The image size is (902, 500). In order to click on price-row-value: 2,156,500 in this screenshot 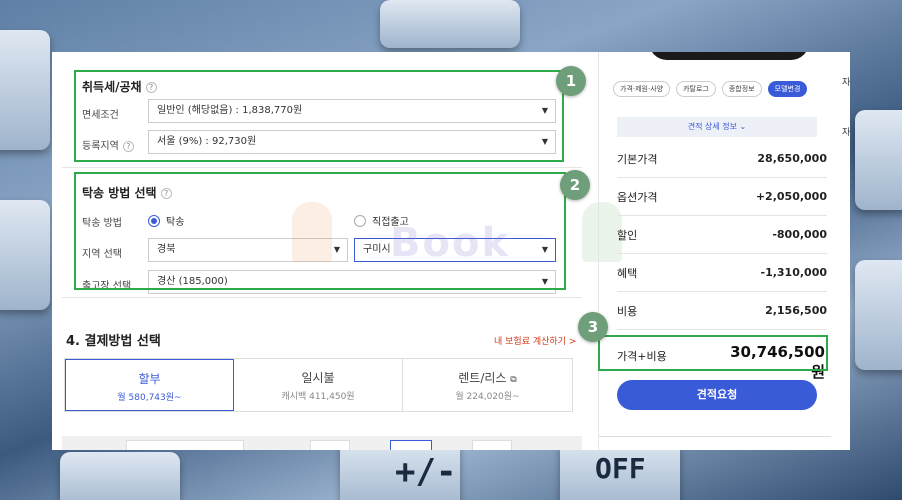, I will do `click(796, 310)`.